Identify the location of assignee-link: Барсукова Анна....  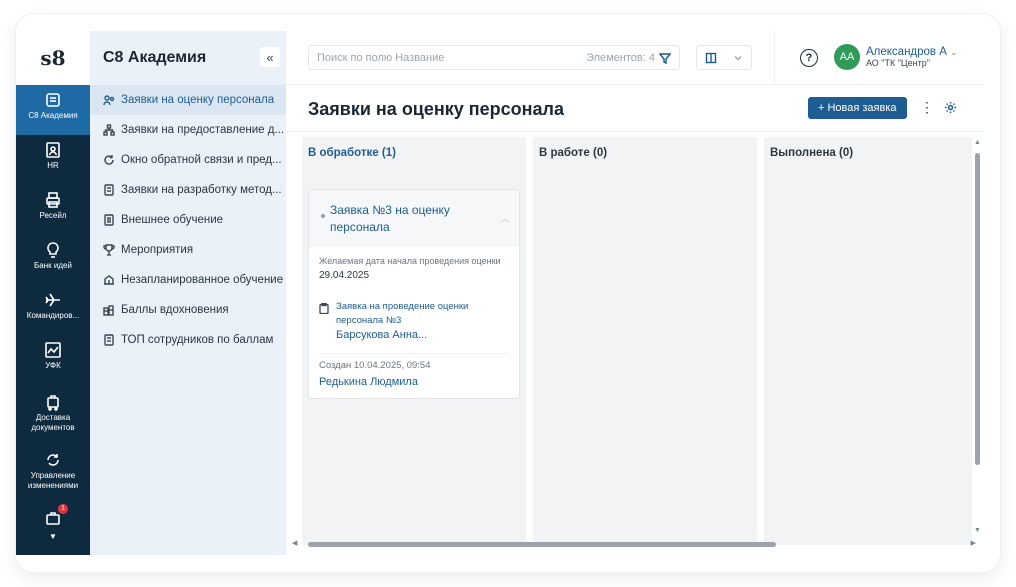
(381, 335).